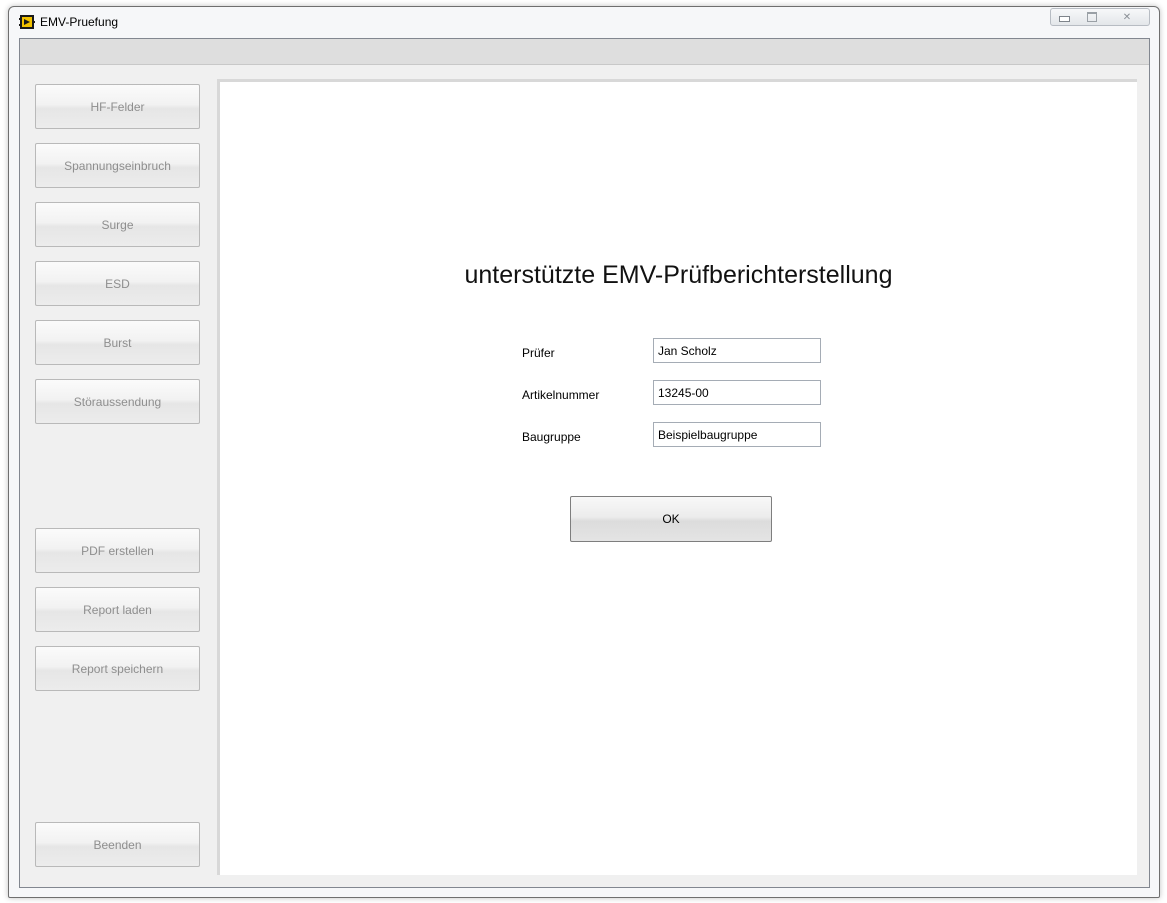 Image resolution: width=1167 pixels, height=903 pixels. I want to click on button-label: Burst, so click(117, 342).